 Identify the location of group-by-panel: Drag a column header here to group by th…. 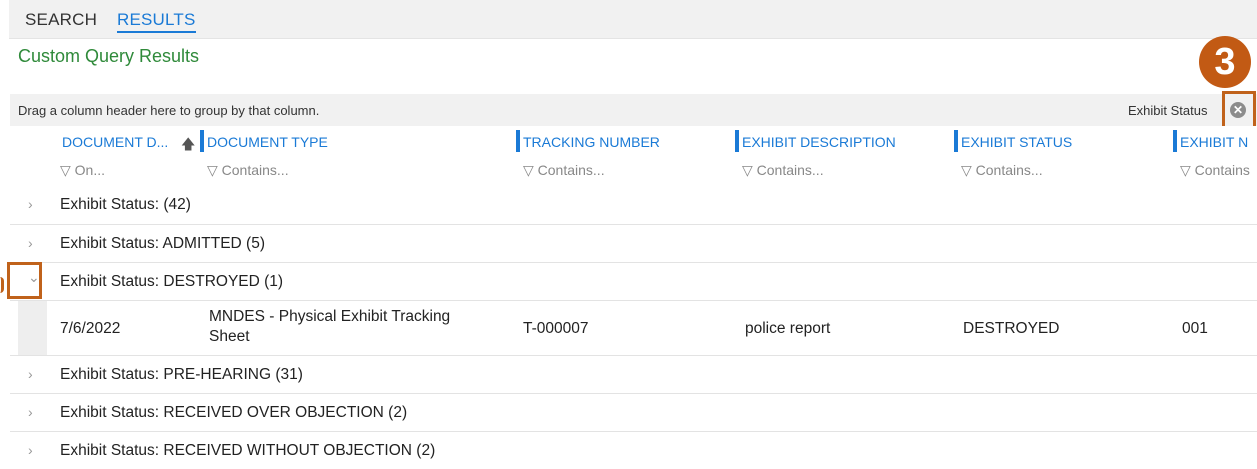
(633, 110).